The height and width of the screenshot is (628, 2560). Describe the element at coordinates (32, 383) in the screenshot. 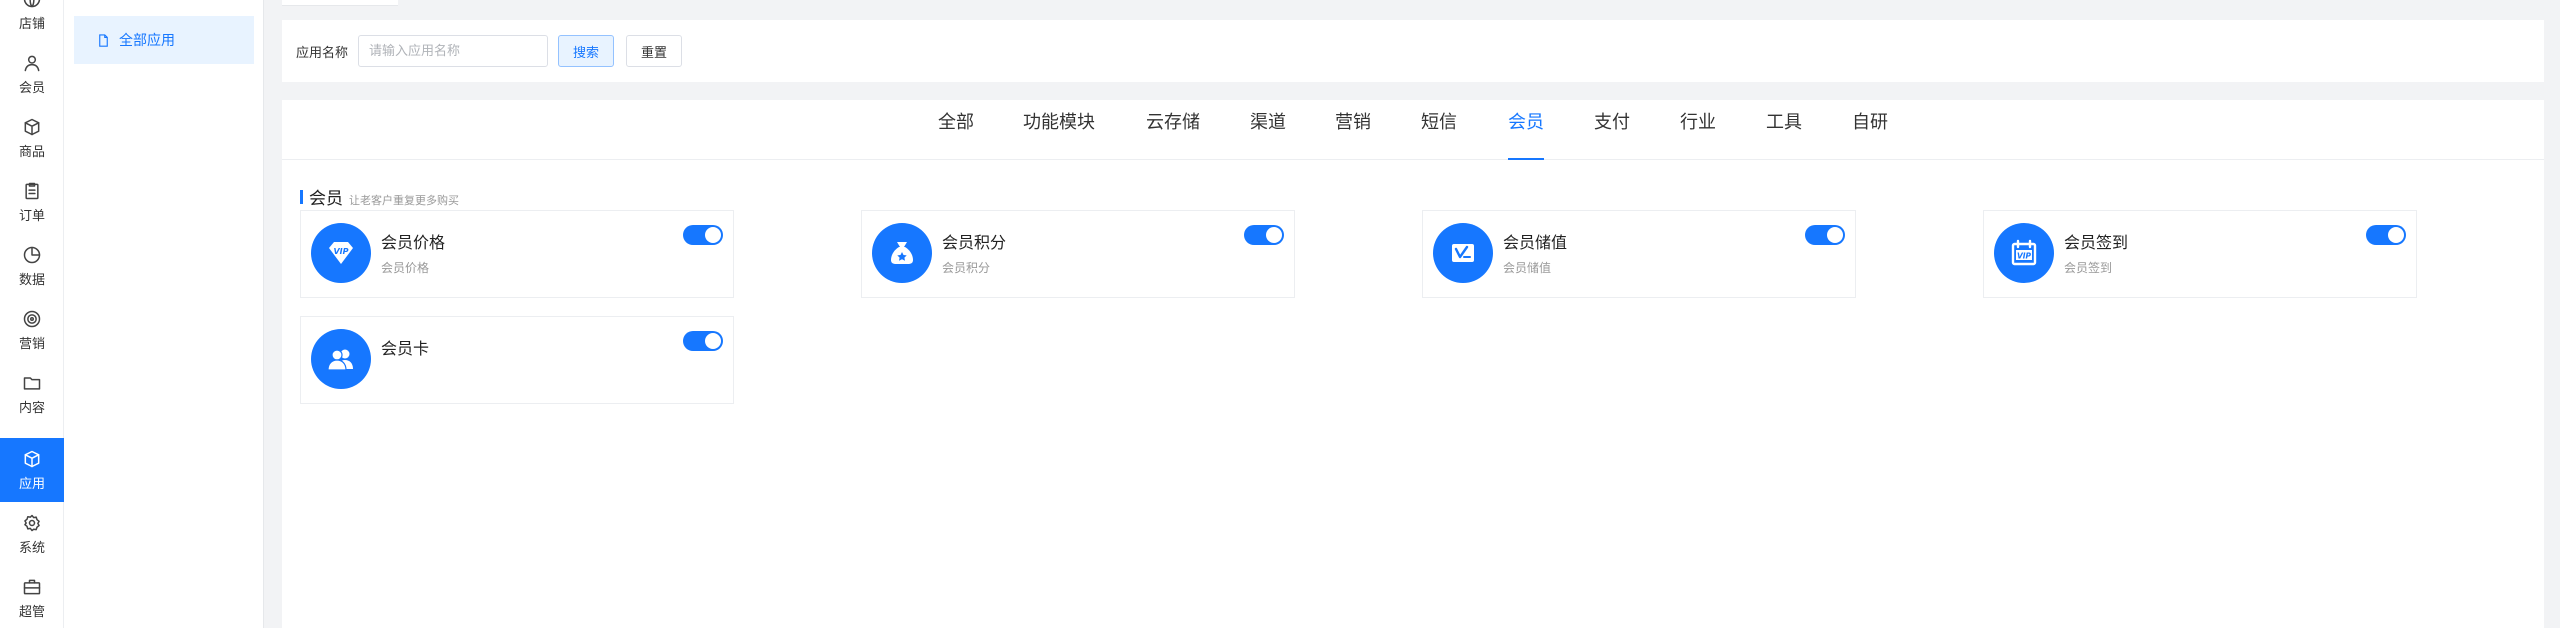

I see `folder-icon` at that location.